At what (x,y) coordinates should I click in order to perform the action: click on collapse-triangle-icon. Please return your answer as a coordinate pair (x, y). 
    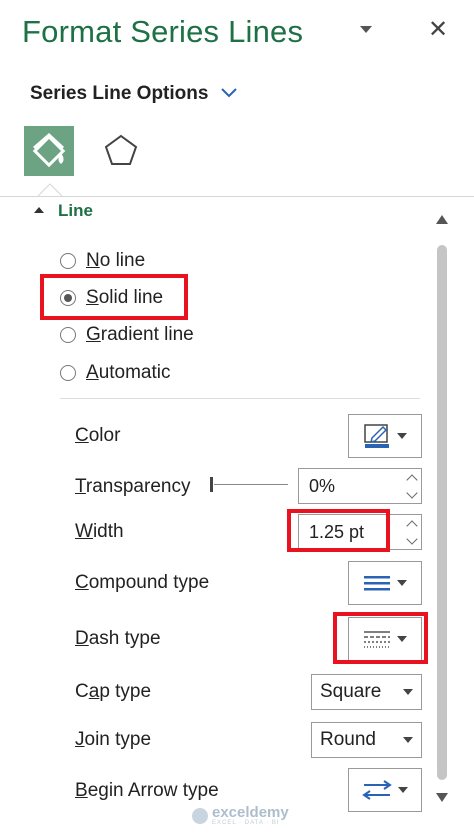
    Looking at the image, I should click on (39, 210).